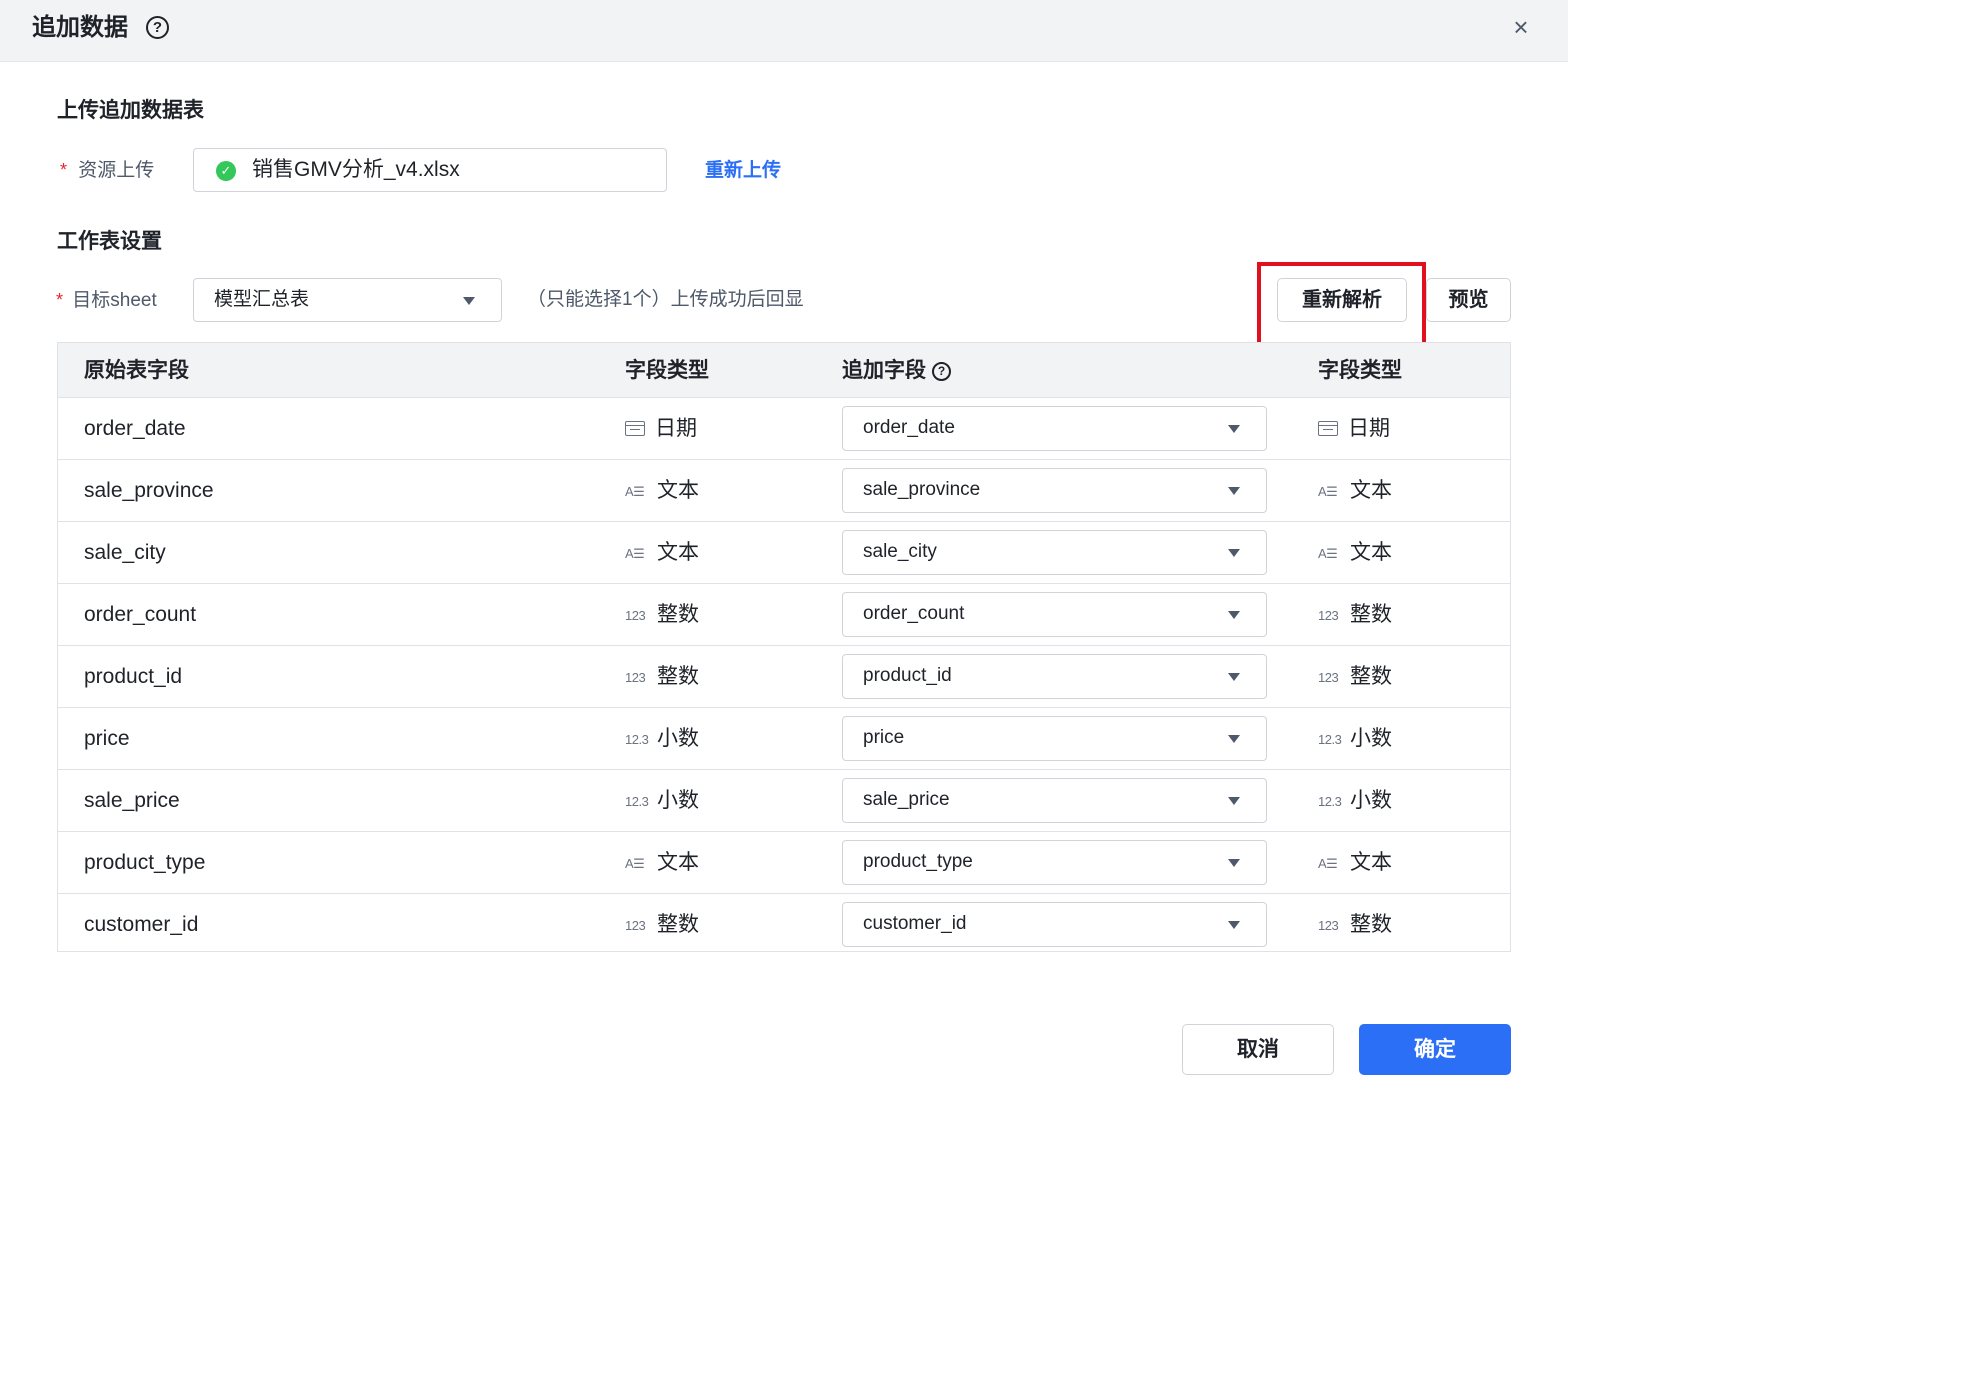 This screenshot has height=1384, width=1984. What do you see at coordinates (676, 428) in the screenshot?
I see `source-field-type-label: 日期` at bounding box center [676, 428].